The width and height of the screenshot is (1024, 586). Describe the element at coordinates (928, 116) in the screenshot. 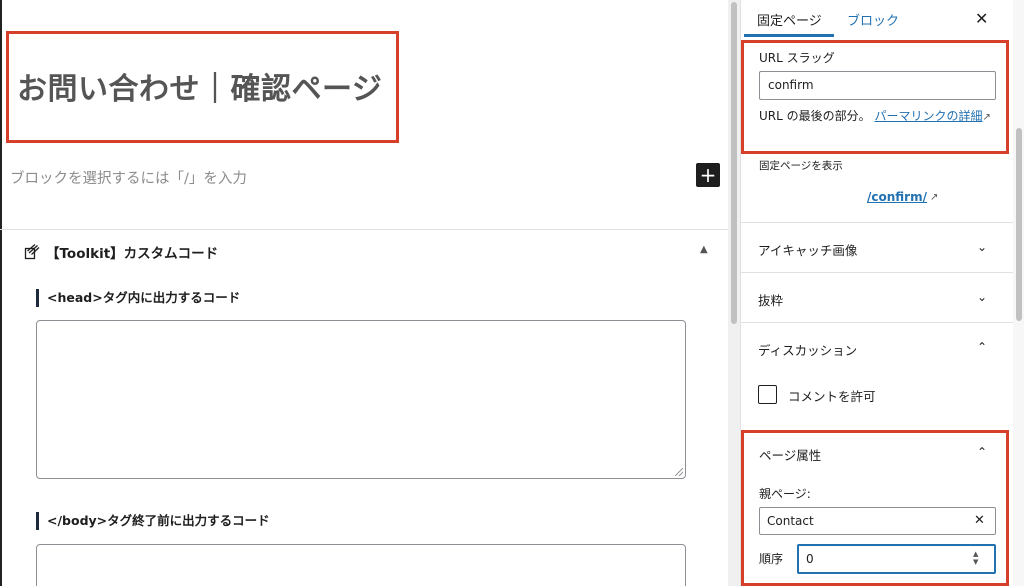

I see `permalink-details-link: パーマリンクの詳細` at that location.